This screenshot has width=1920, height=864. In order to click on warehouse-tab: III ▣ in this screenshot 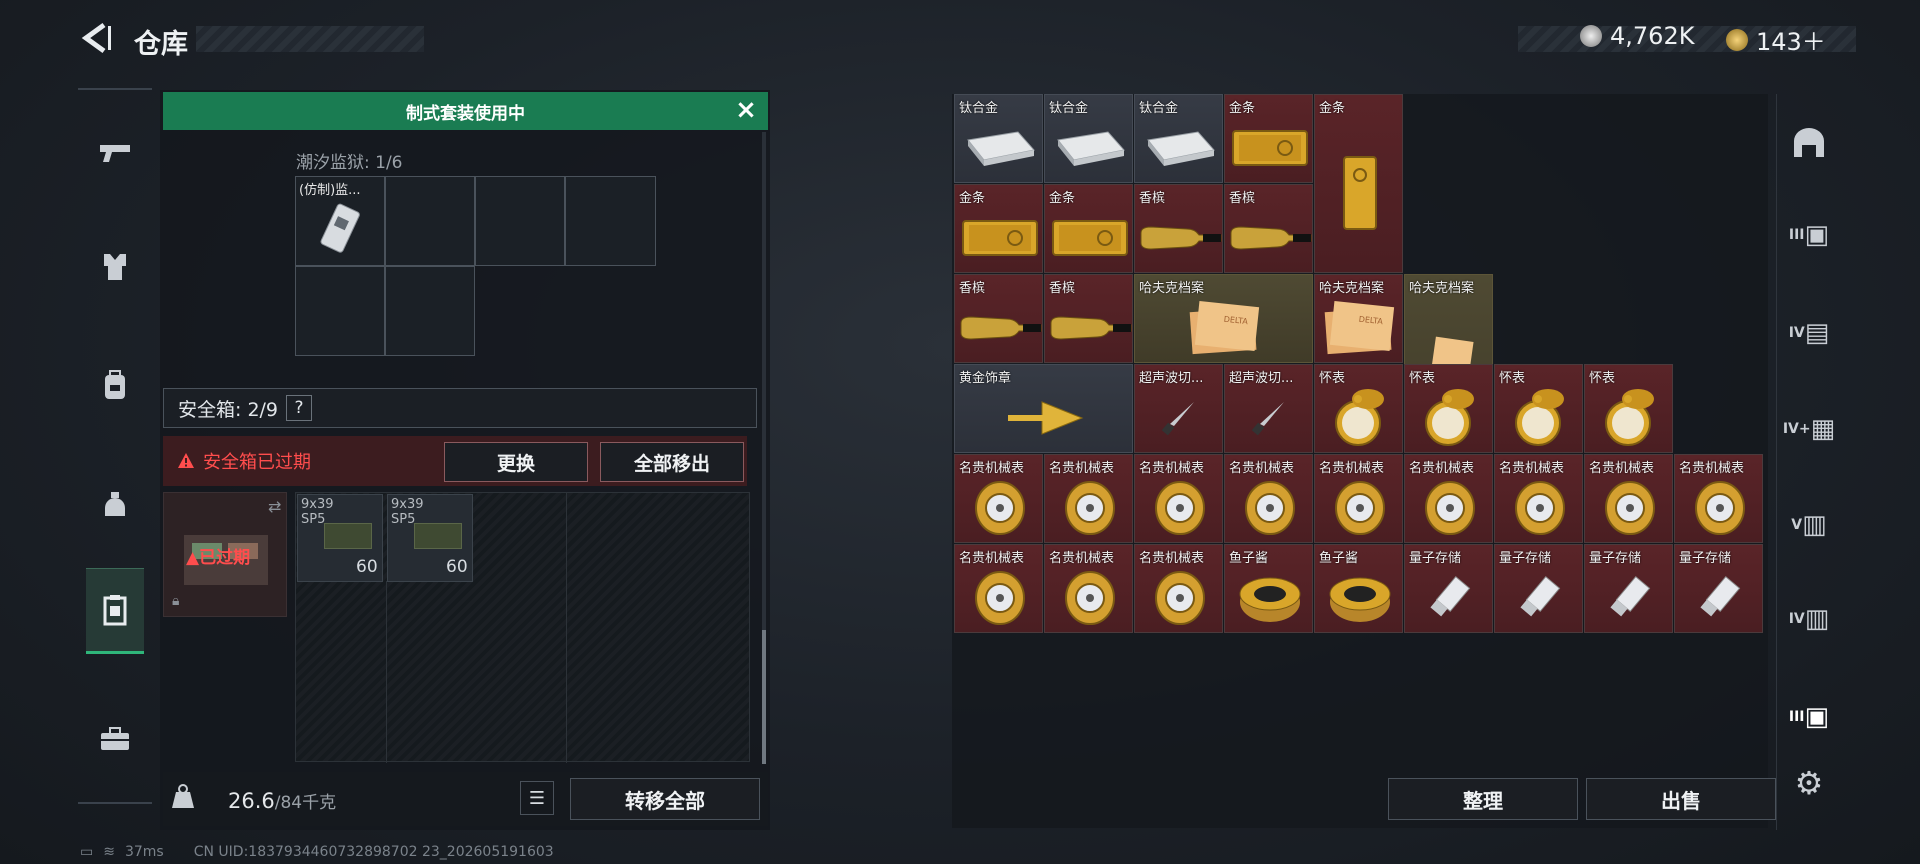, I will do `click(1809, 235)`.